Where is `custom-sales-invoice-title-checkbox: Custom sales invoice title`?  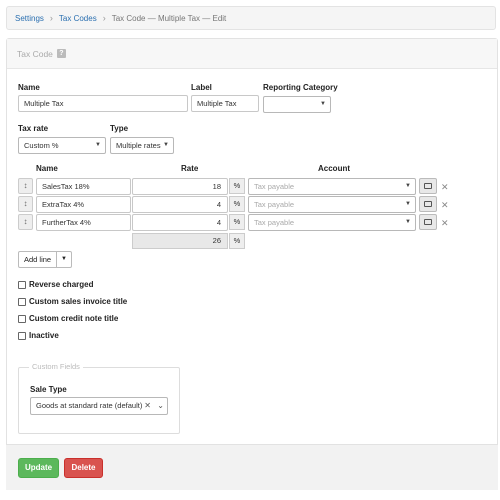 custom-sales-invoice-title-checkbox: Custom sales invoice title is located at coordinates (72, 301).